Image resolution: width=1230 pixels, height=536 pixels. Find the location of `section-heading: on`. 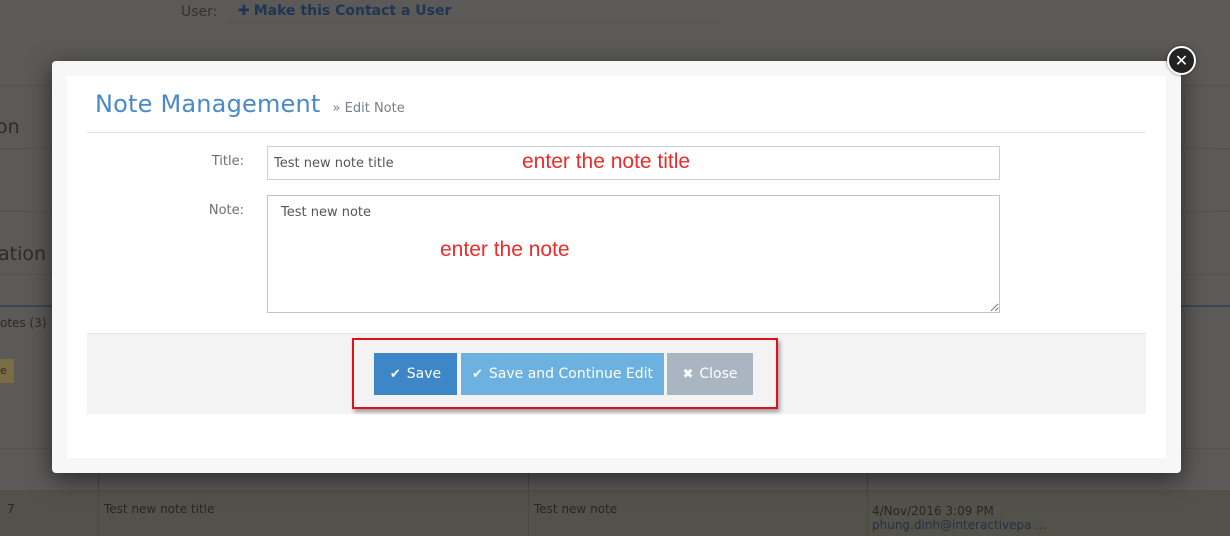

section-heading: on is located at coordinates (10, 127).